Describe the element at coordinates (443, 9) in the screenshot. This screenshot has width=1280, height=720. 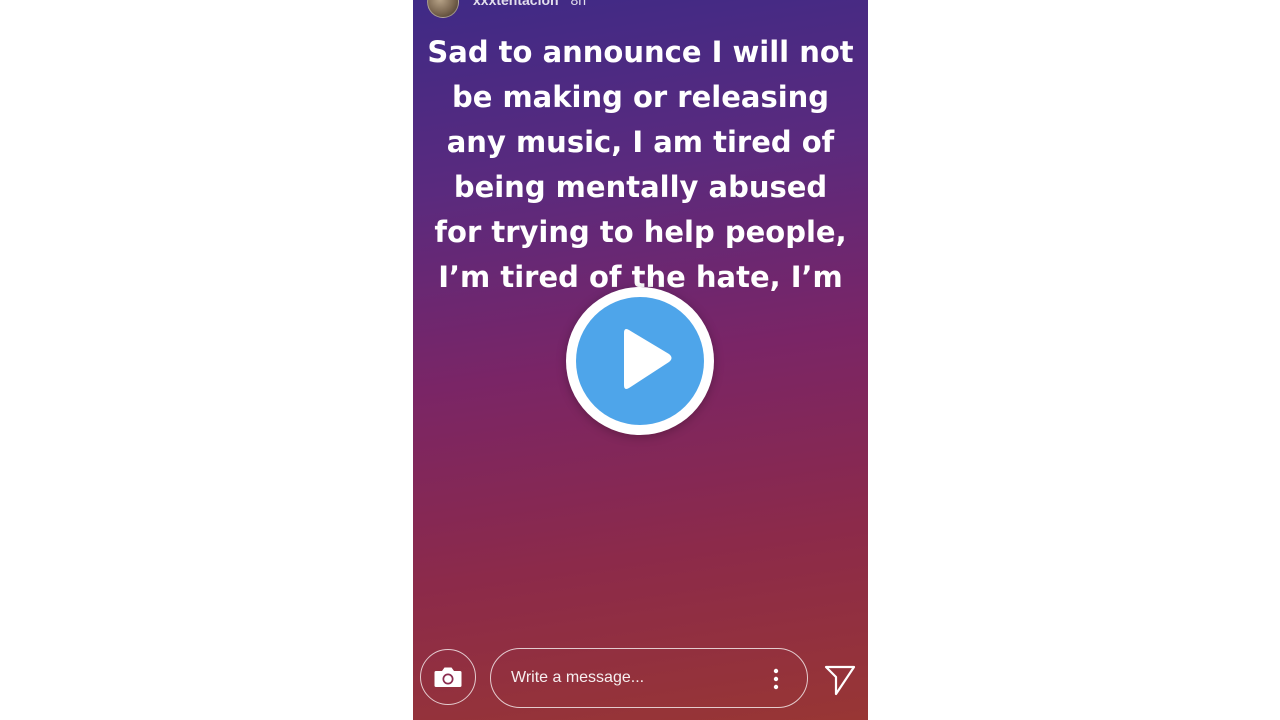
I see `profile-avatar` at that location.